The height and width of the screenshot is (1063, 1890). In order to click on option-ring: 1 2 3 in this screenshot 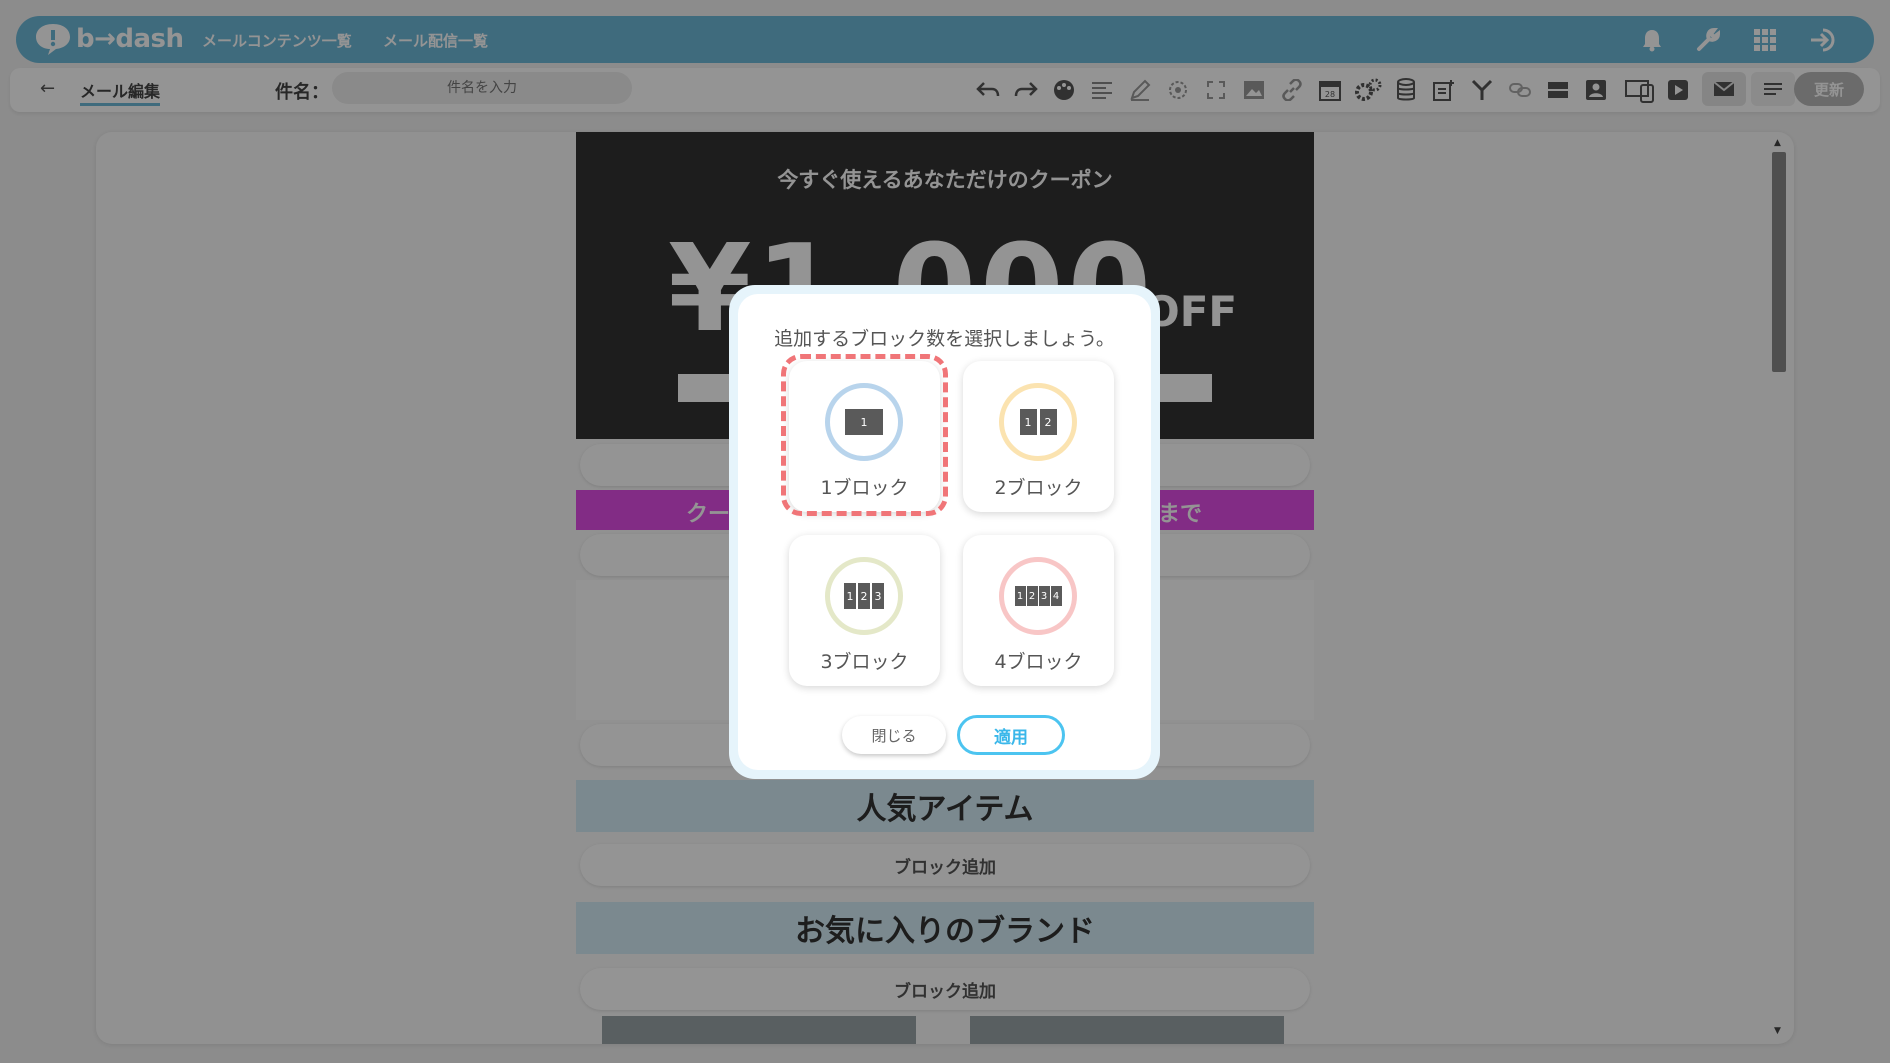, I will do `click(864, 596)`.